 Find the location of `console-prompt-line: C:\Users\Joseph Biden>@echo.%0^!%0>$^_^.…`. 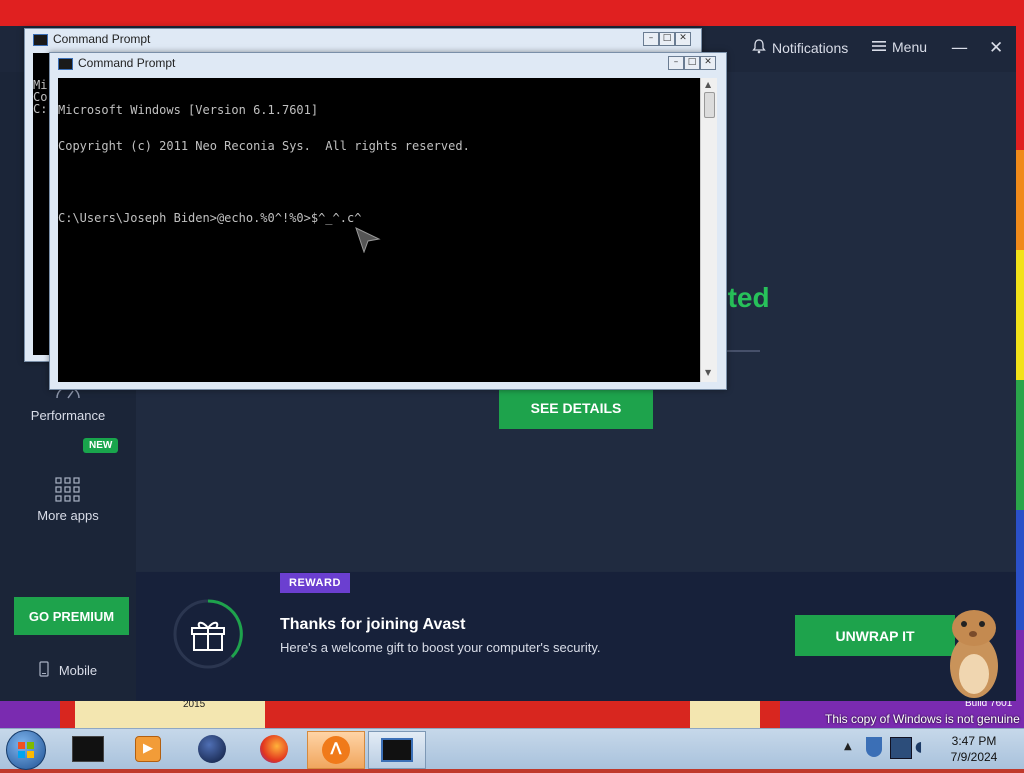

console-prompt-line: C:\Users\Joseph Biden>@echo.%0^!%0>$^_^.… is located at coordinates (210, 218).